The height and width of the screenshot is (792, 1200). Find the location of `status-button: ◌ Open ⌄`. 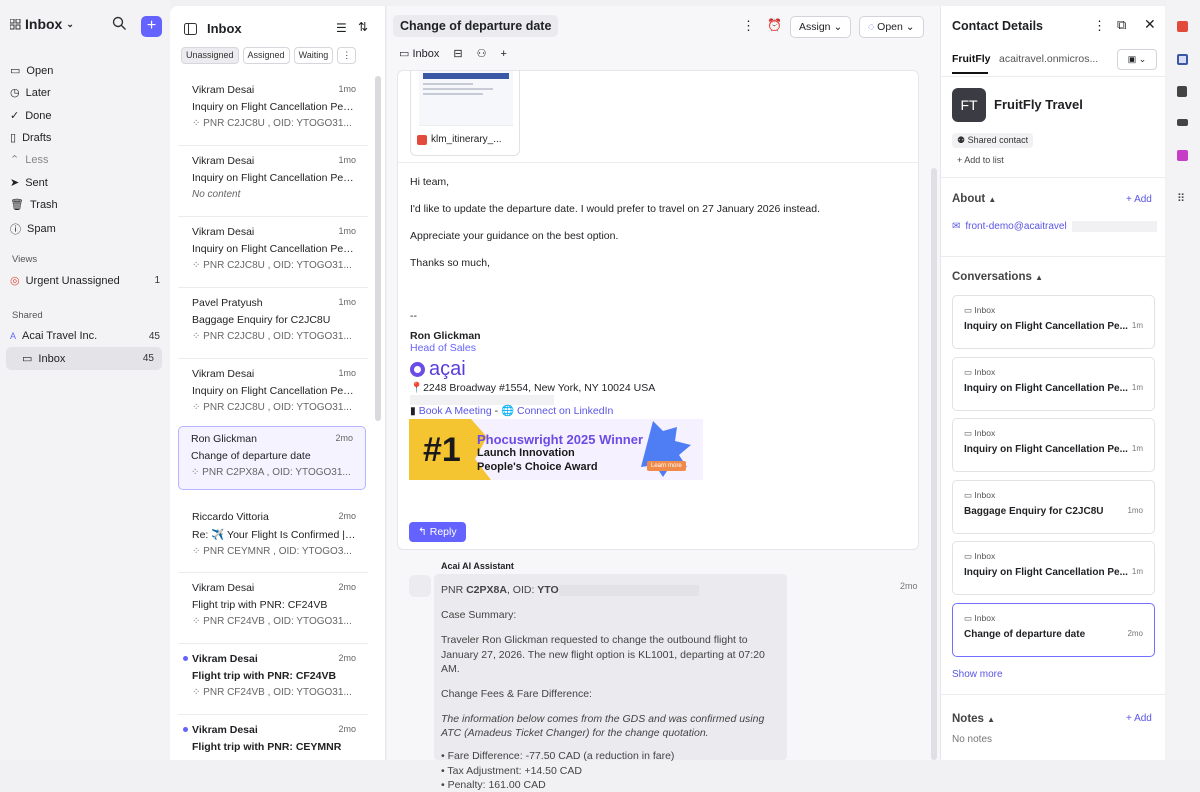

status-button: ◌ Open ⌄ is located at coordinates (891, 27).